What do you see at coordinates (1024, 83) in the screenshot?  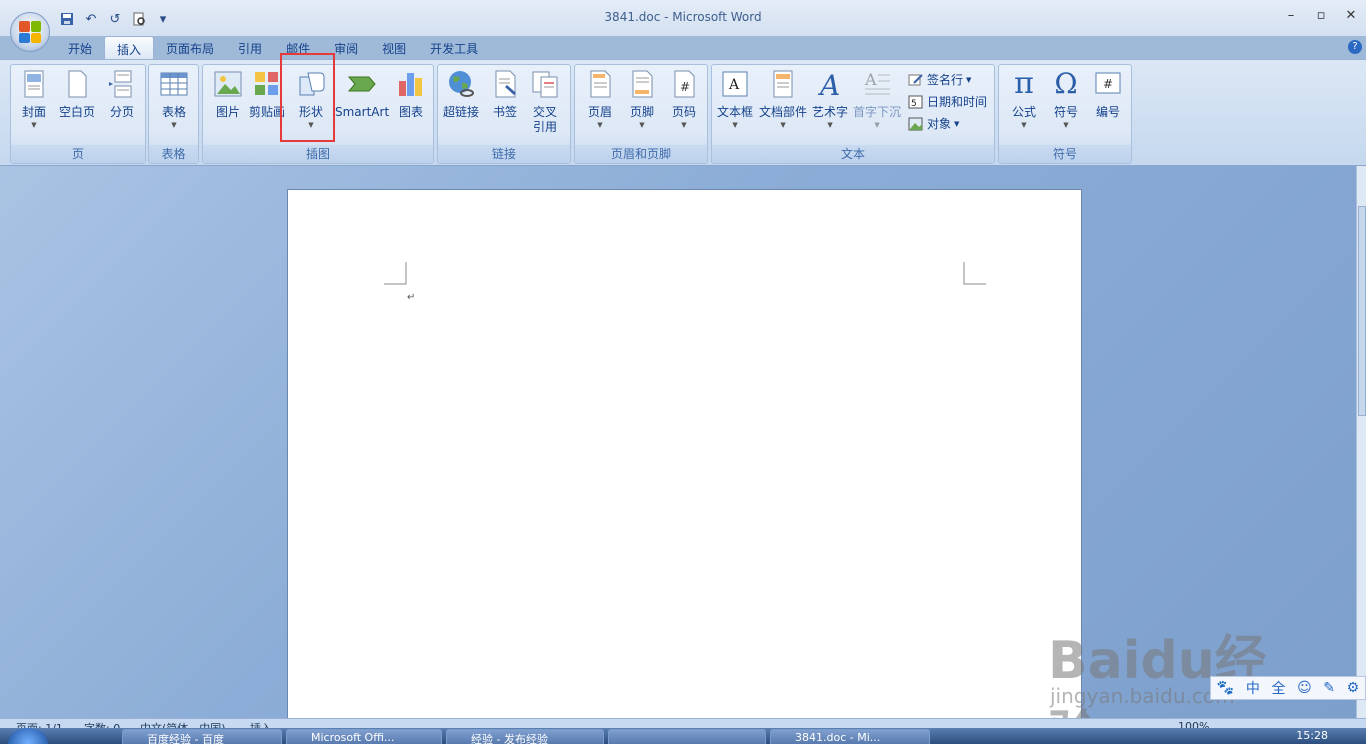 I see `pi-icon: π` at bounding box center [1024, 83].